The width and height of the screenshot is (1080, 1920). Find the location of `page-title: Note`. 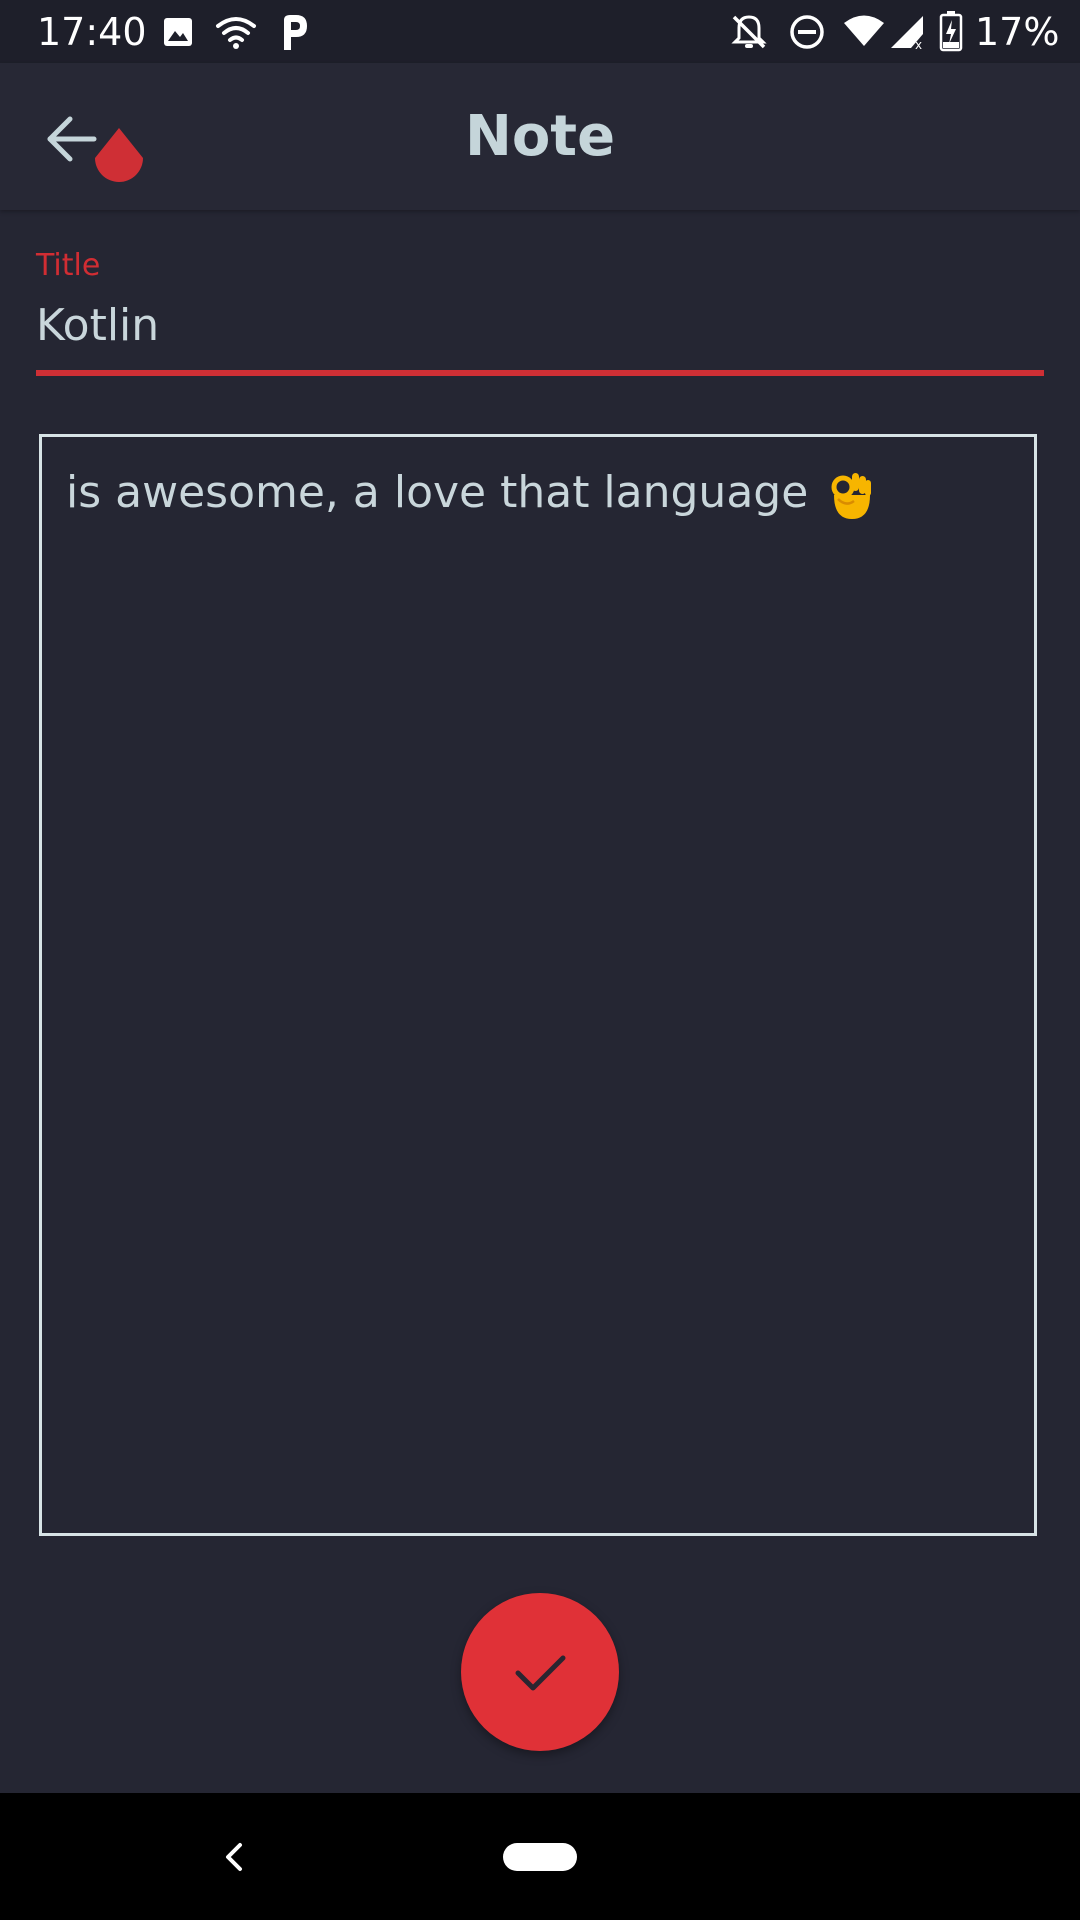

page-title: Note is located at coordinates (540, 136).